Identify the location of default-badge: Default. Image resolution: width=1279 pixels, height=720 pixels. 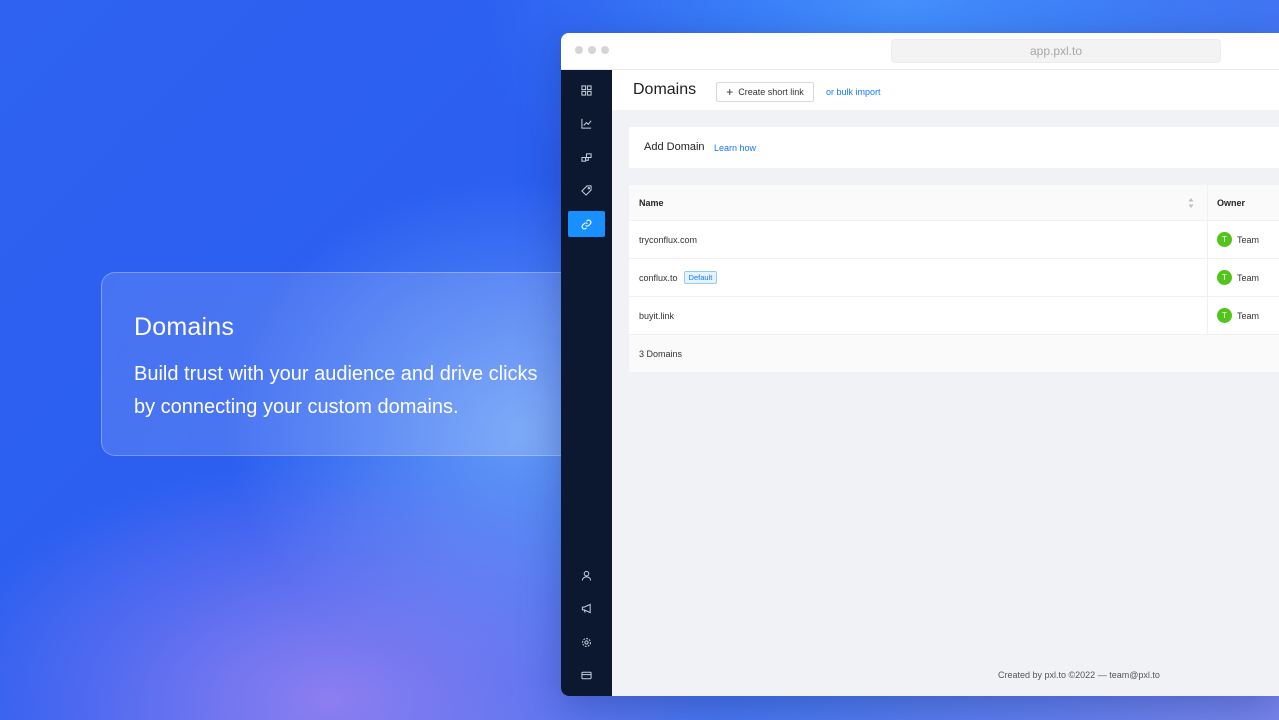
(700, 277).